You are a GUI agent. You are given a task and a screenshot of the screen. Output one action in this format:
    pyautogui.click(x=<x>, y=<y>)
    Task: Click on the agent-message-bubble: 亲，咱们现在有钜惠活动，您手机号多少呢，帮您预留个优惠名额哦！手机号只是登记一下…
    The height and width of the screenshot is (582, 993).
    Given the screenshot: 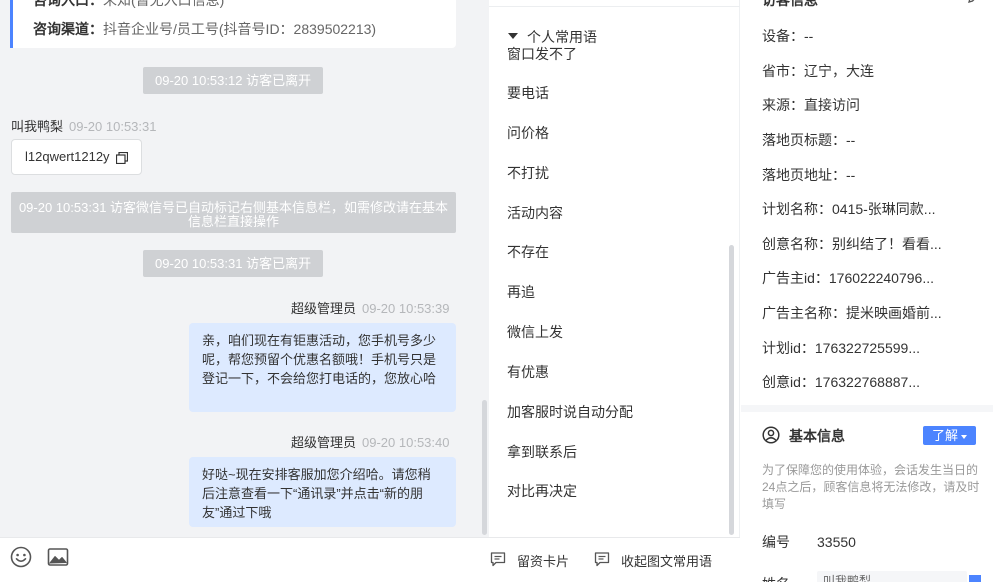 What is the action you would take?
    pyautogui.click(x=322, y=367)
    